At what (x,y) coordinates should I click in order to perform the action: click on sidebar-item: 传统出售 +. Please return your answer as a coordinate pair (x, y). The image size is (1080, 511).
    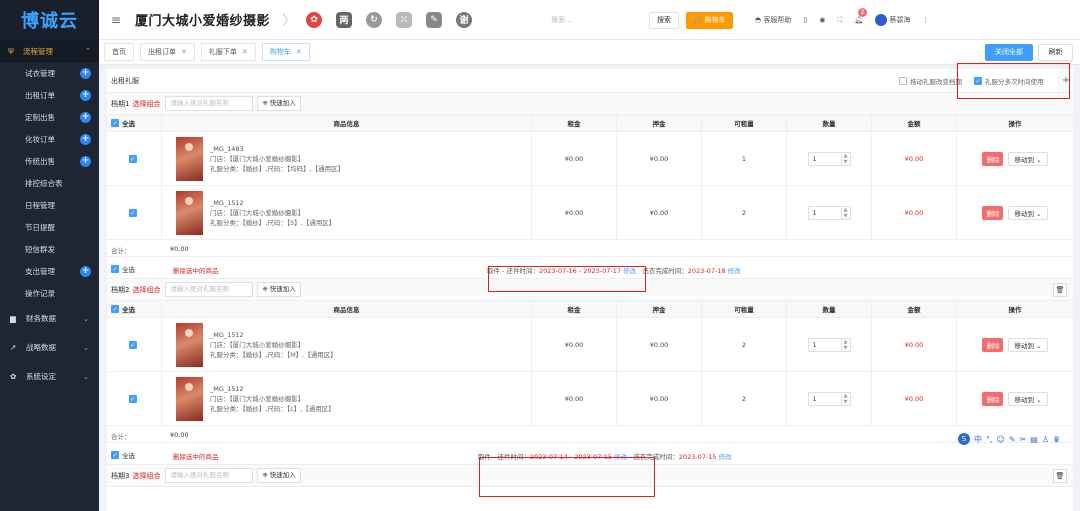
    Looking at the image, I should click on (49, 161).